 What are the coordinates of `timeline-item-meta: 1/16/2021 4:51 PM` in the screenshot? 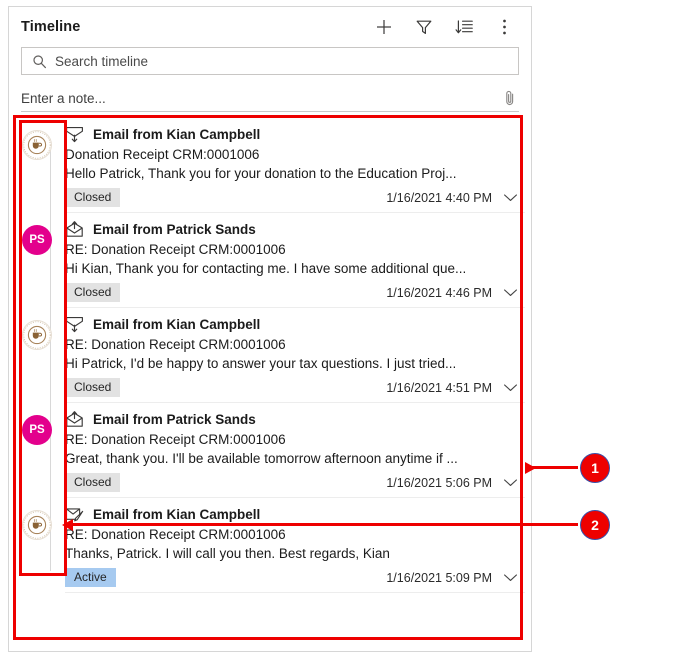 It's located at (452, 388).